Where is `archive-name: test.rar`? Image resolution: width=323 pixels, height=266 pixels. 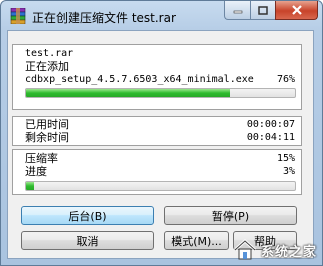
archive-name: test.rar is located at coordinates (49, 53).